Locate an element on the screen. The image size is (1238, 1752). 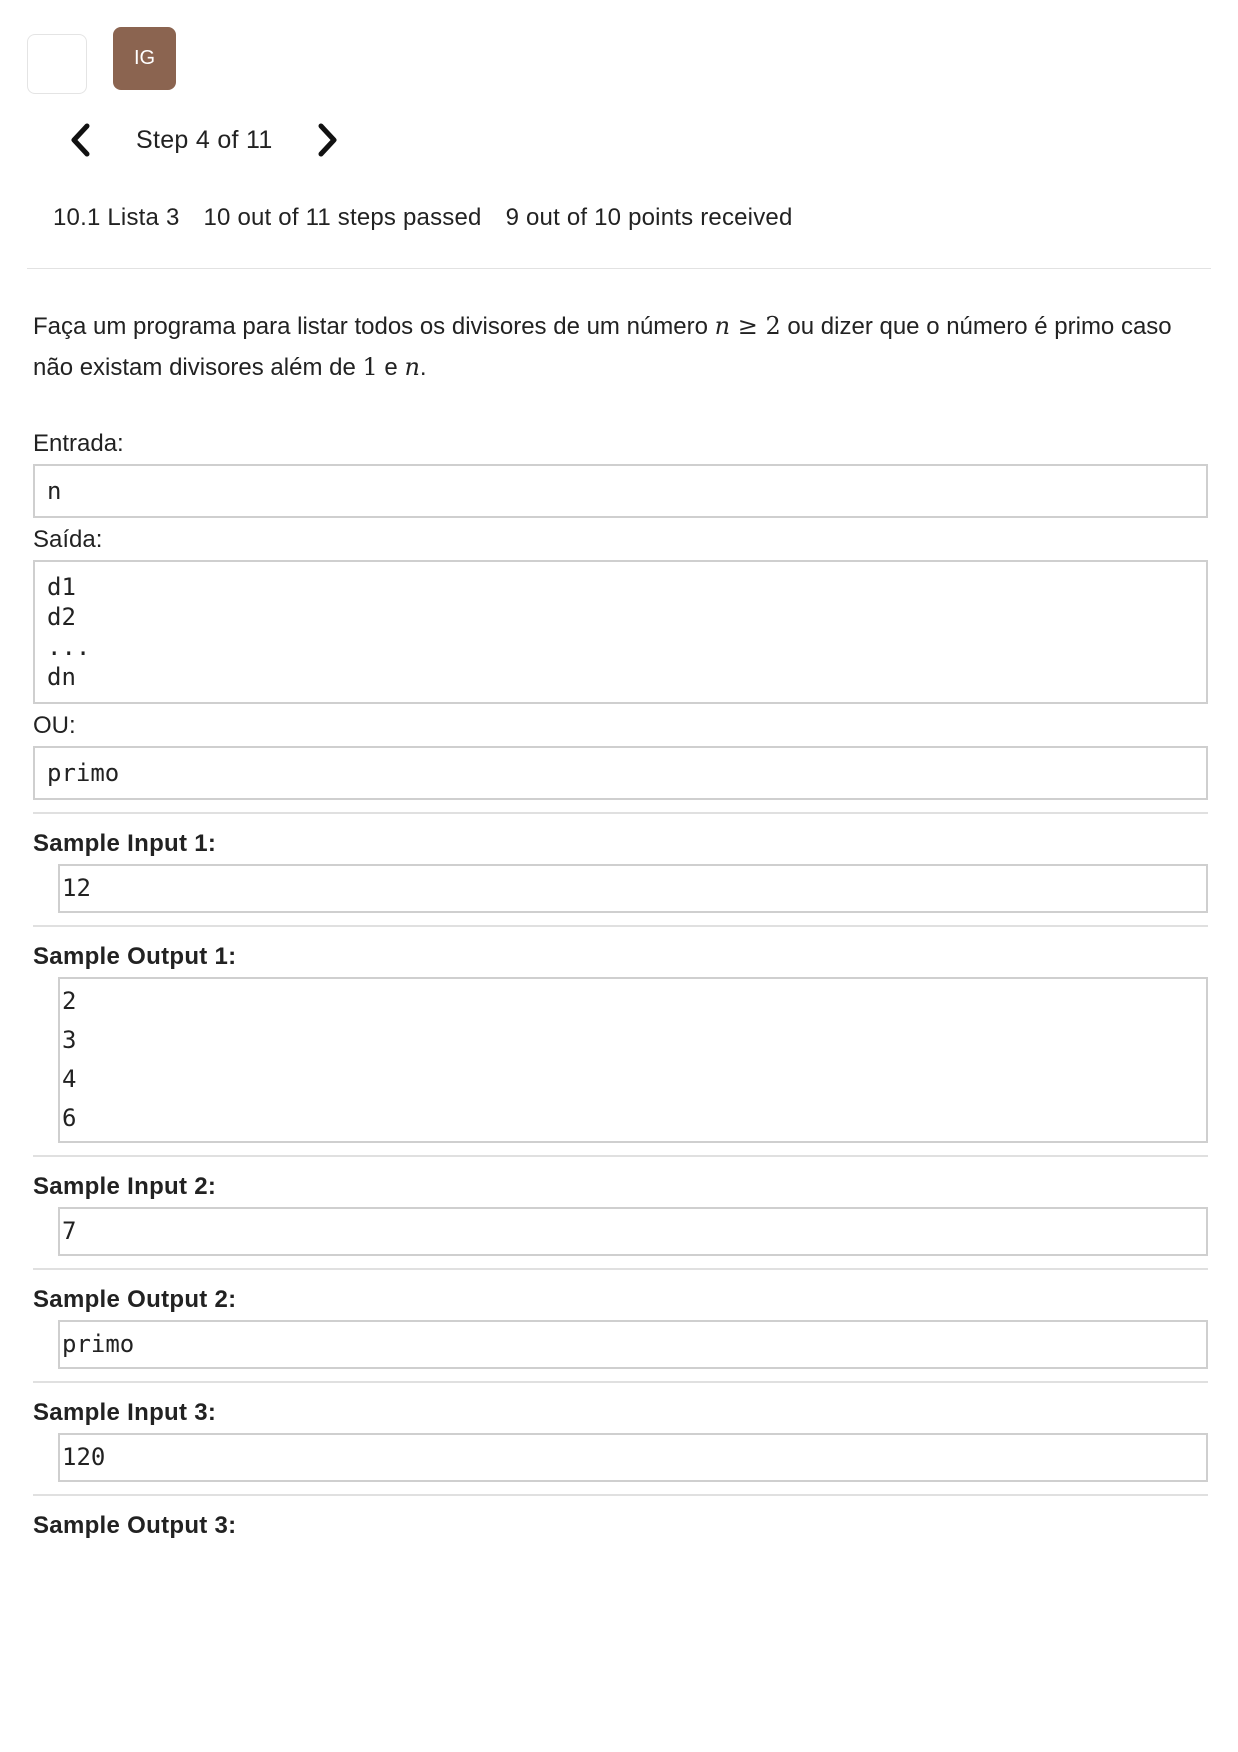
toolbar-placeholder is located at coordinates (57, 64).